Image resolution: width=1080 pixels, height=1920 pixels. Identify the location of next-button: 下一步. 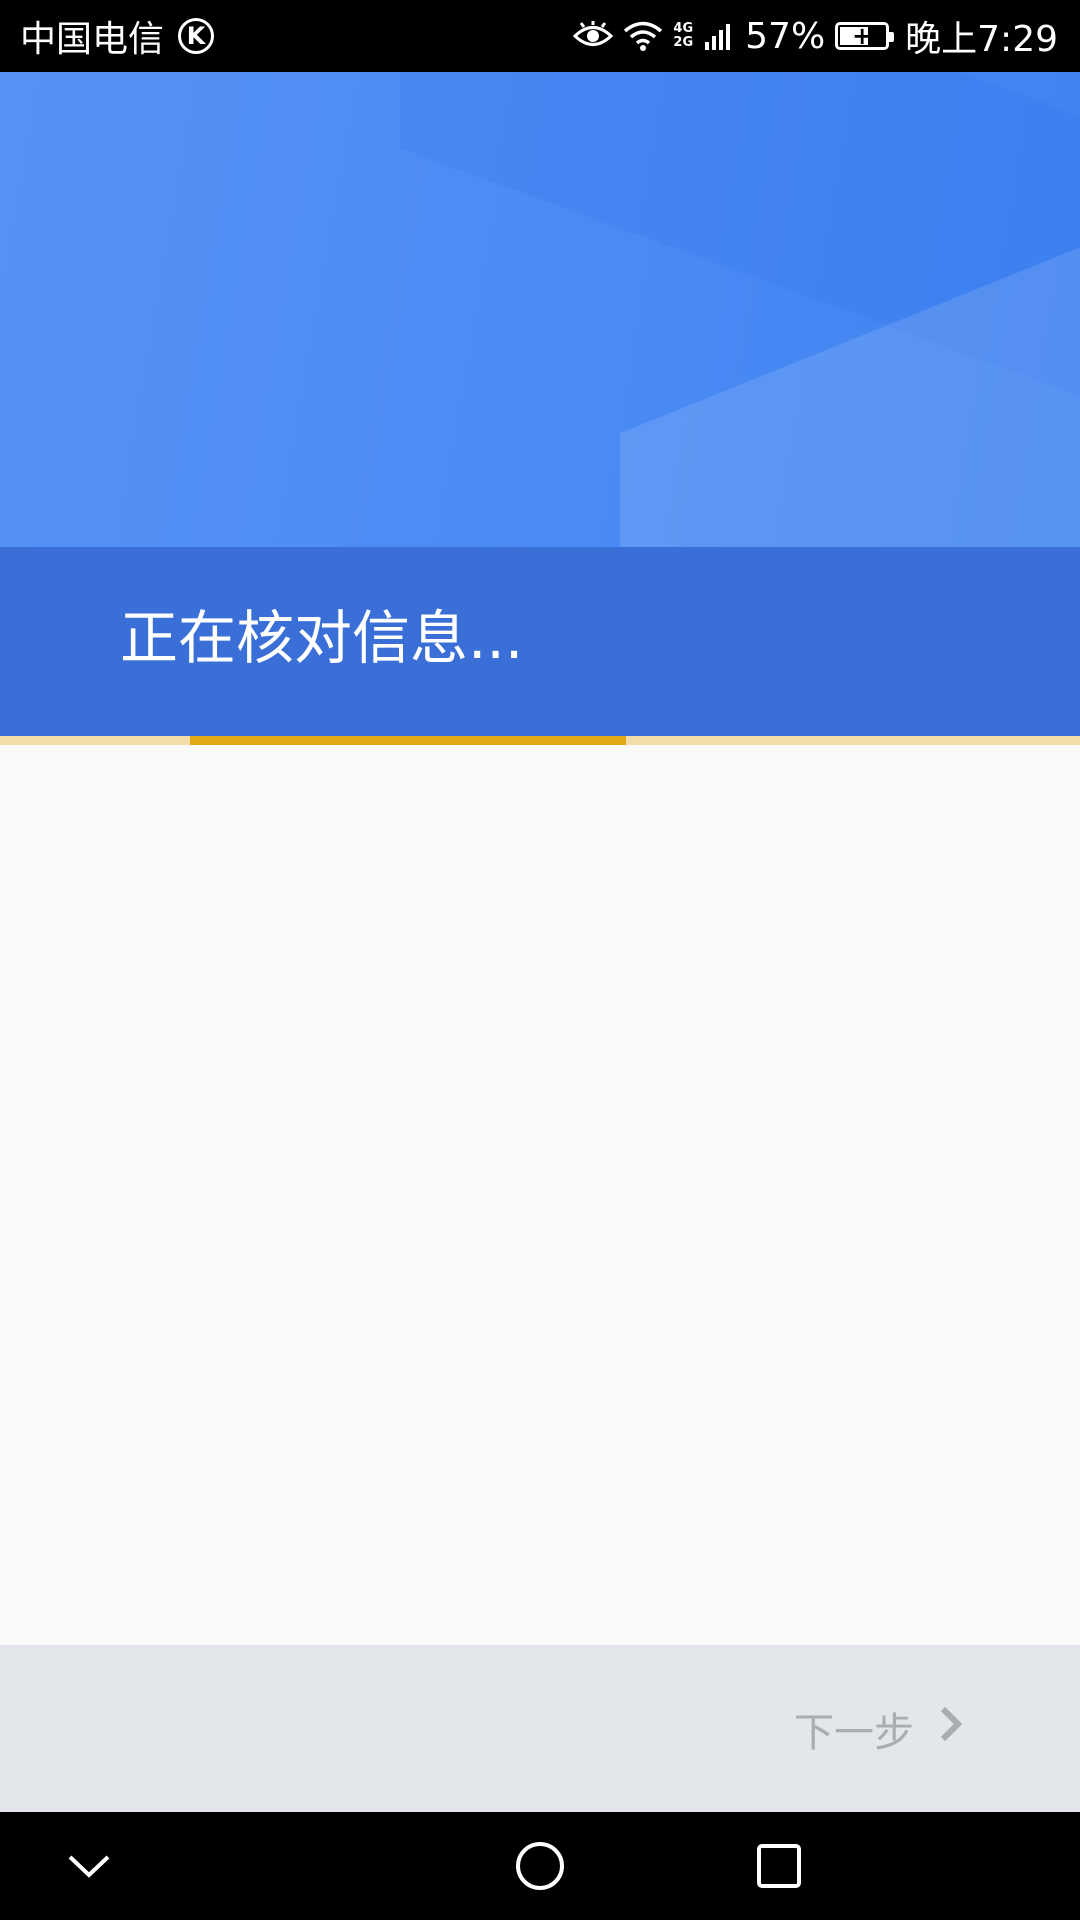
(878, 1729).